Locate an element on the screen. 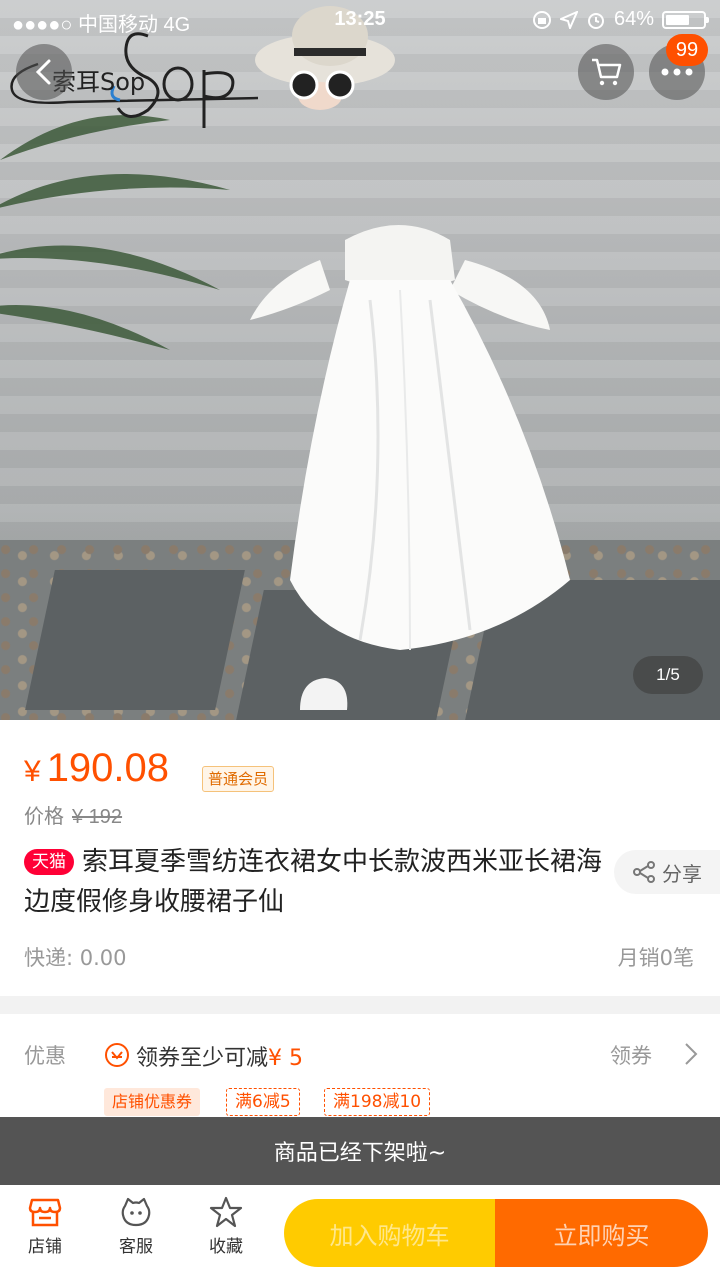 Image resolution: width=720 pixels, height=1280 pixels. currency-symbol: ¥ is located at coordinates (32, 771).